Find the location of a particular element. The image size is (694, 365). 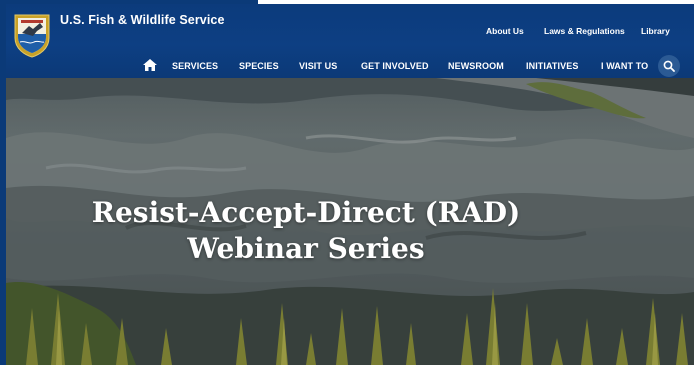

nav-library: Library is located at coordinates (655, 31).